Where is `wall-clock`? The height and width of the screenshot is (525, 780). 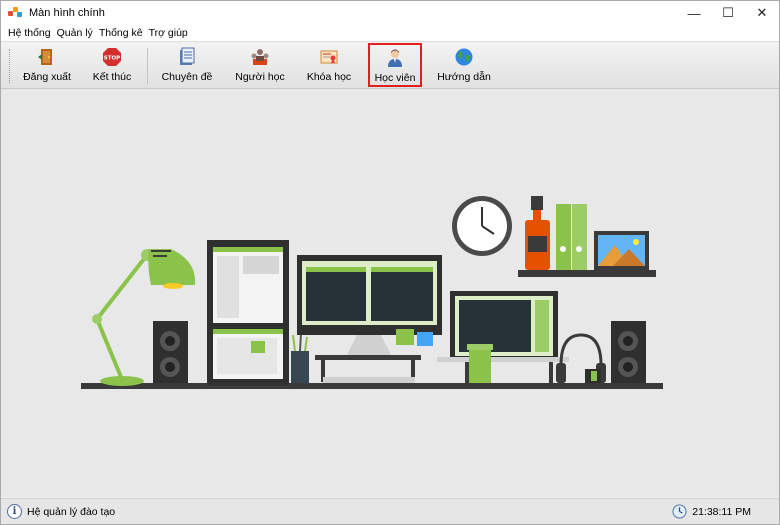
wall-clock is located at coordinates (482, 226).